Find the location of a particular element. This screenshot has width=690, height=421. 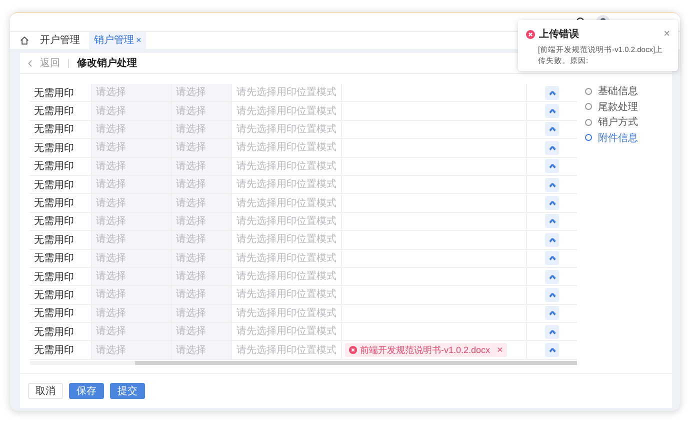

back-link: 返回 is located at coordinates (50, 63).